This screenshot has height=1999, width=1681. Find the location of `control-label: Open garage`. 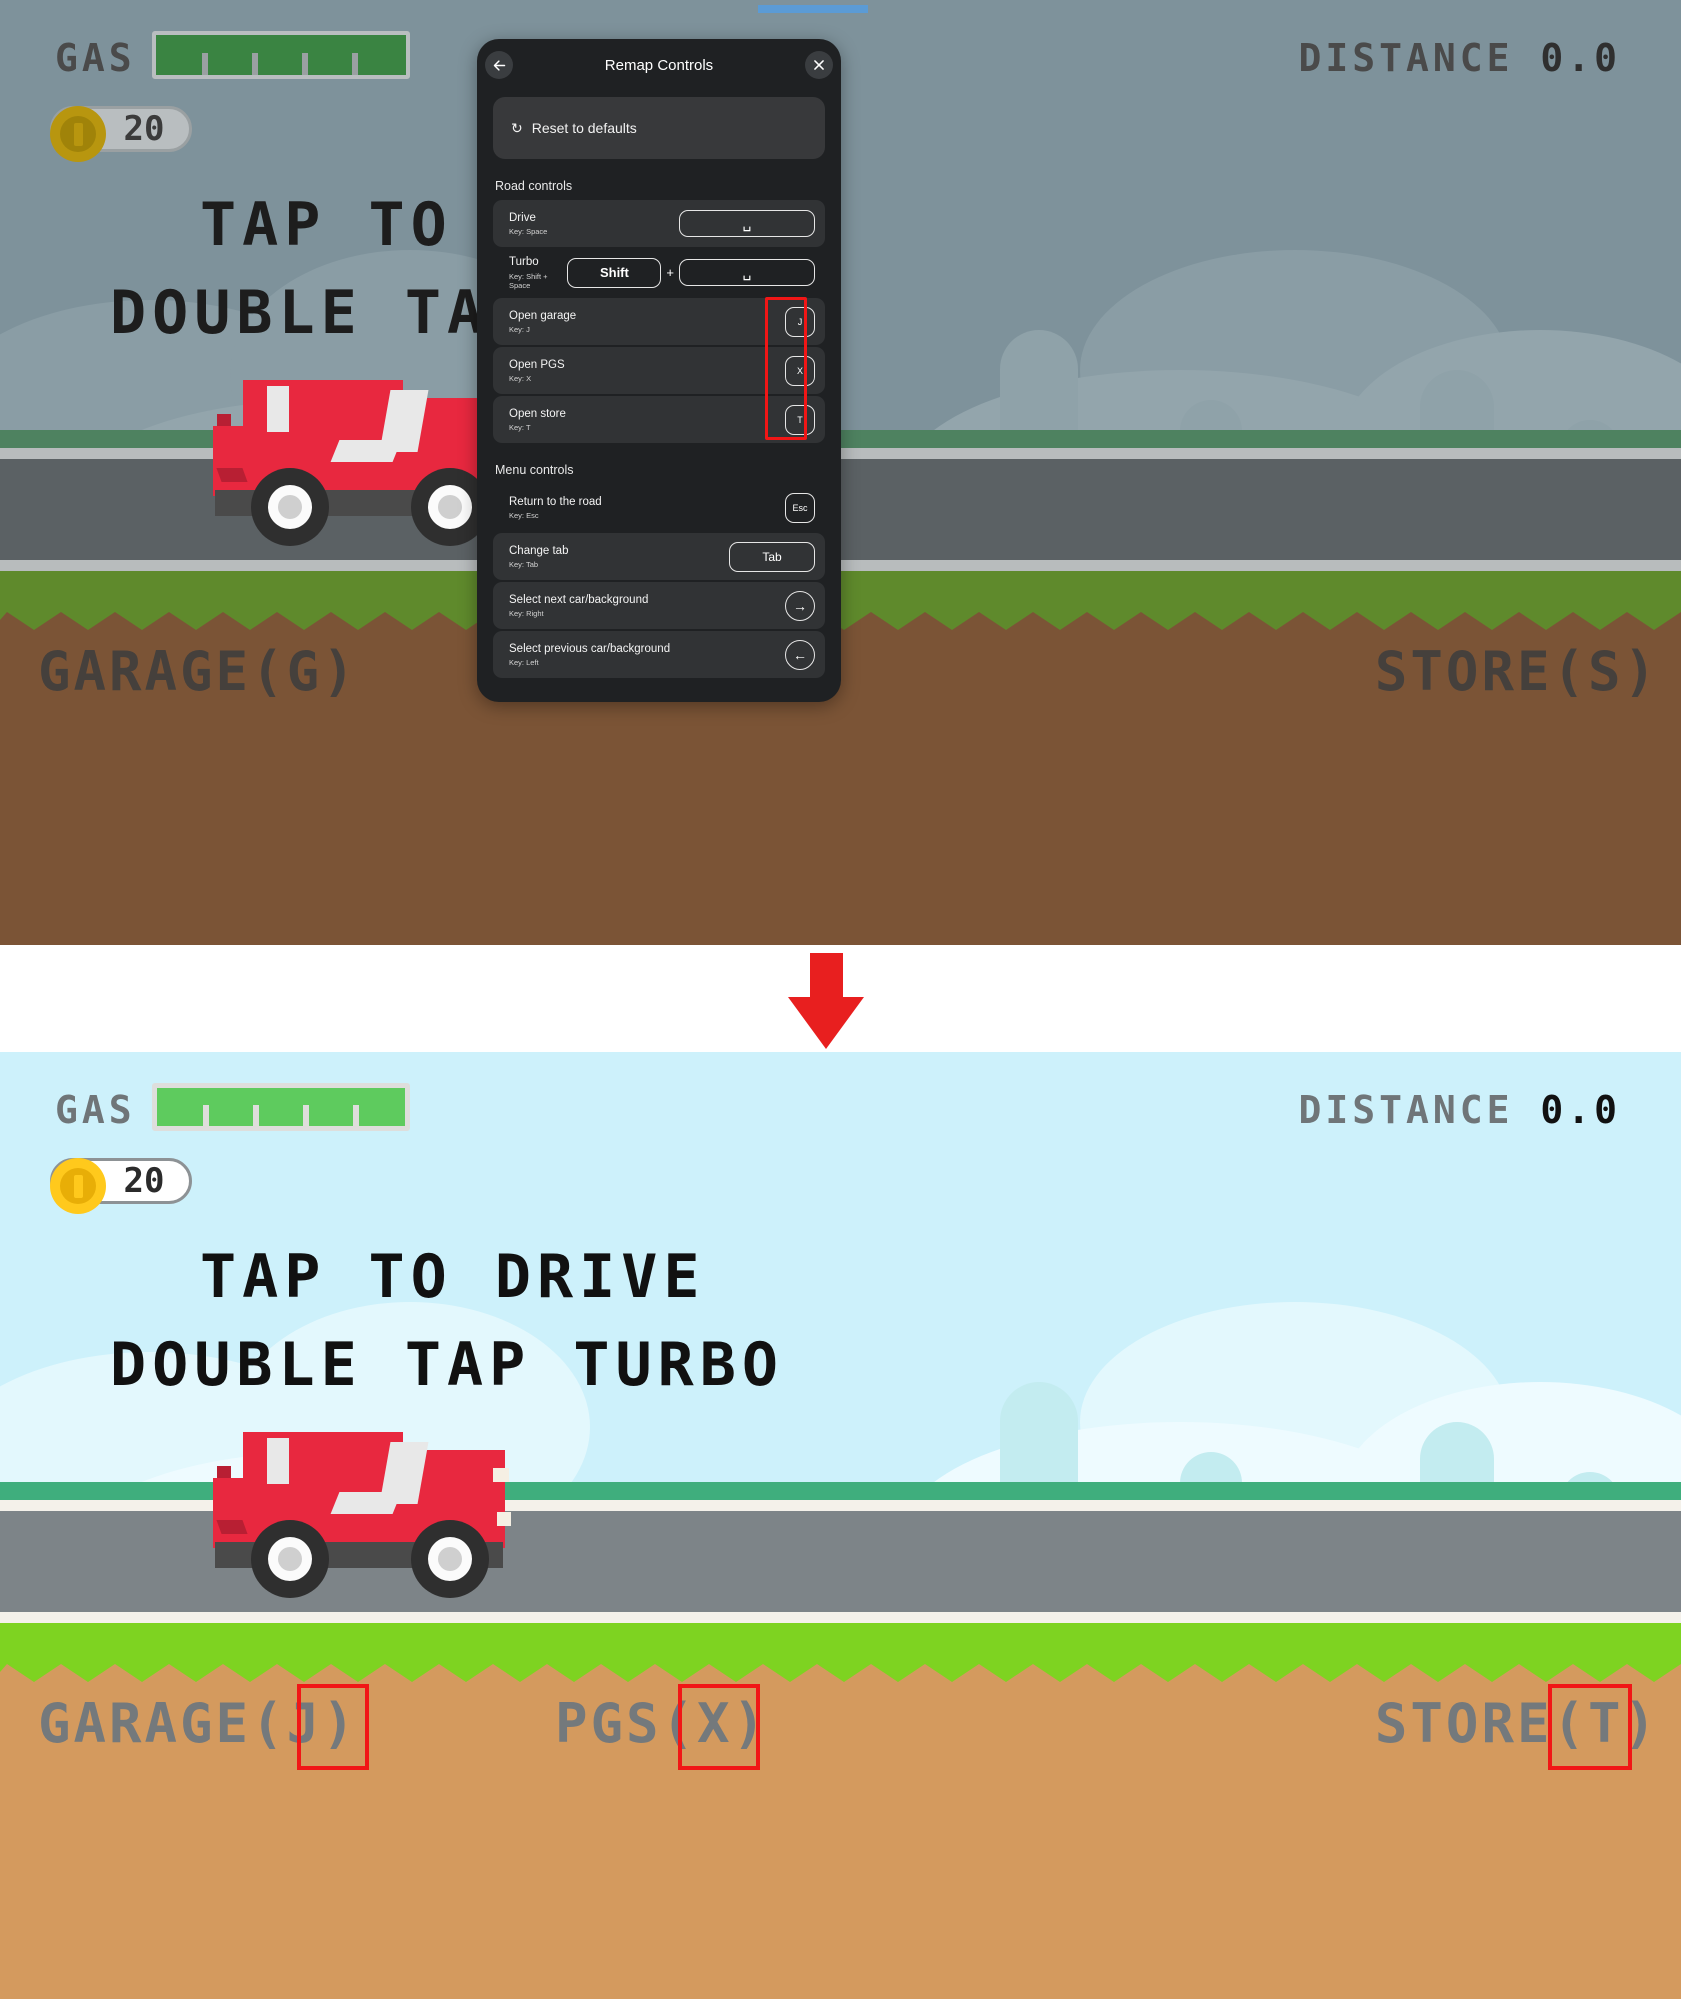

control-label: Open garage is located at coordinates (543, 315).